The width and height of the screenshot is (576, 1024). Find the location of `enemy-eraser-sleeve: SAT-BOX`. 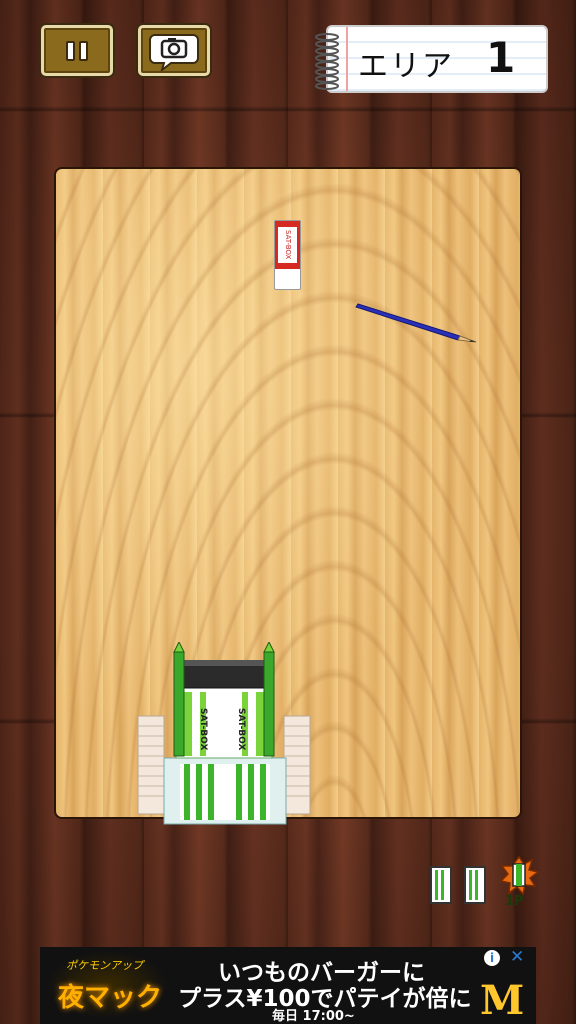

enemy-eraser-sleeve: SAT-BOX is located at coordinates (287, 245).